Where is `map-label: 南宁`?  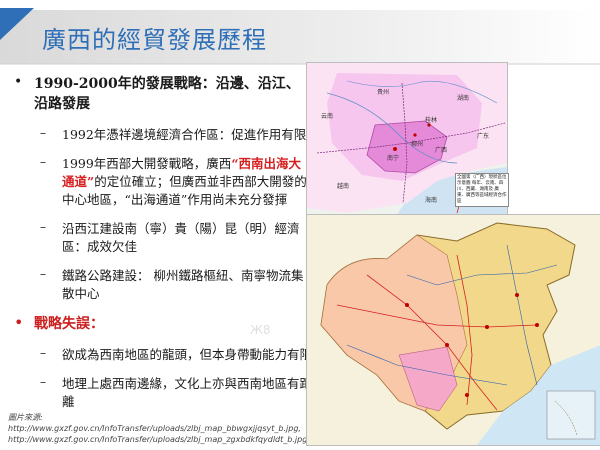
map-label: 南宁 is located at coordinates (393, 158).